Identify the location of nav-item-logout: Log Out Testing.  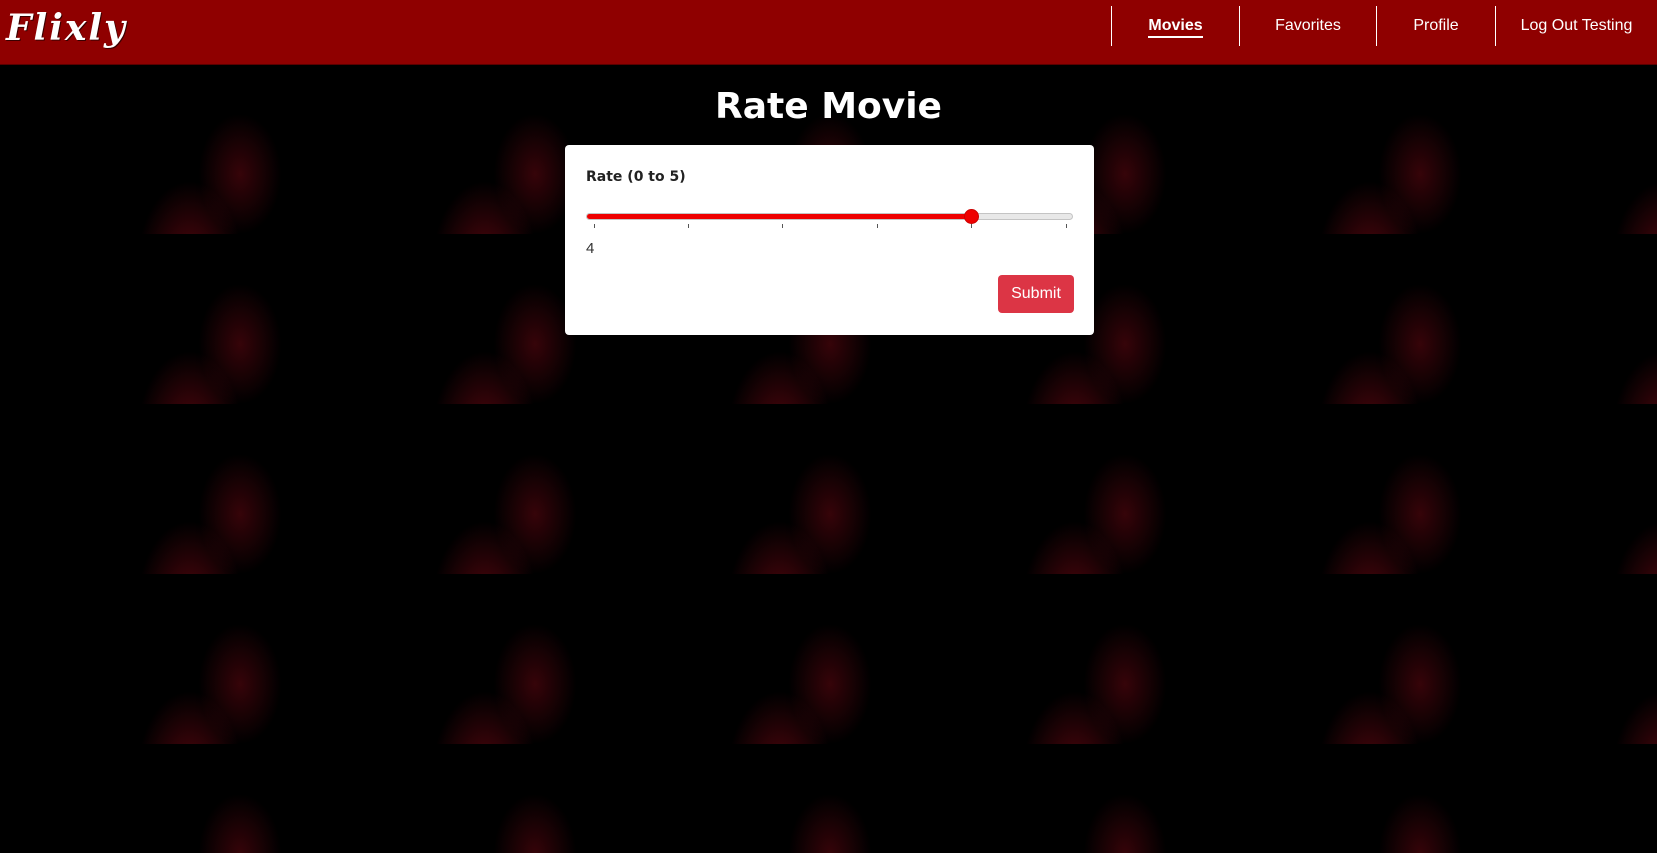
(1576, 26).